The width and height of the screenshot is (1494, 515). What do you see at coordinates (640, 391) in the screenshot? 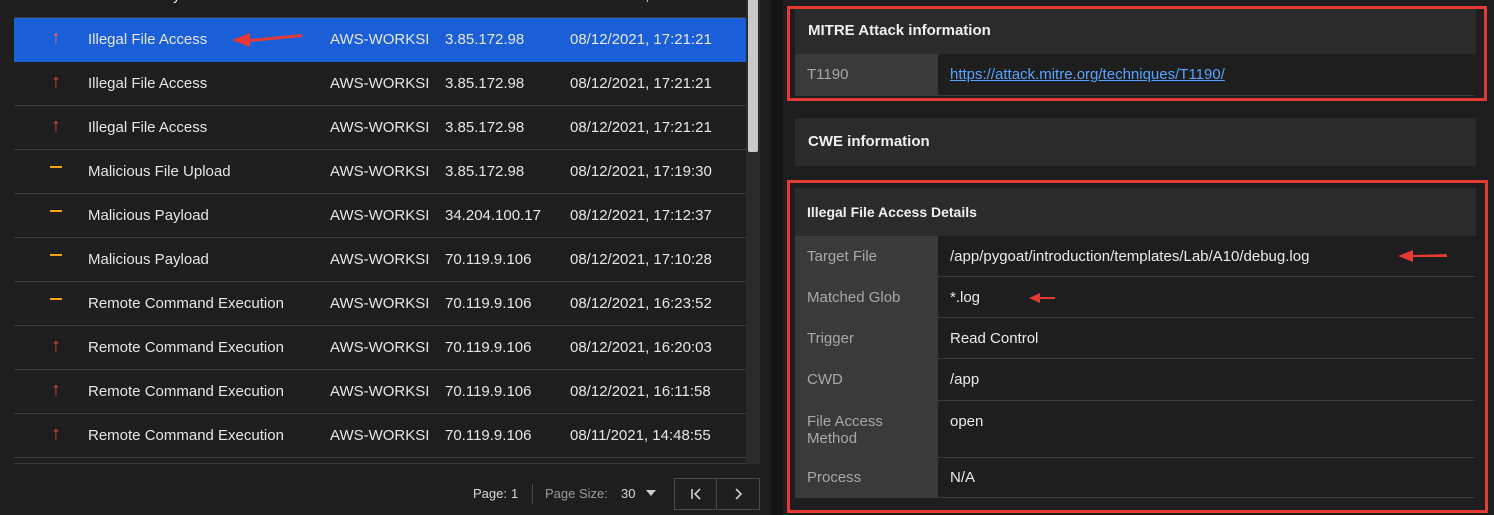
I see `row-time: 08/12/2021, 16:11:58` at bounding box center [640, 391].